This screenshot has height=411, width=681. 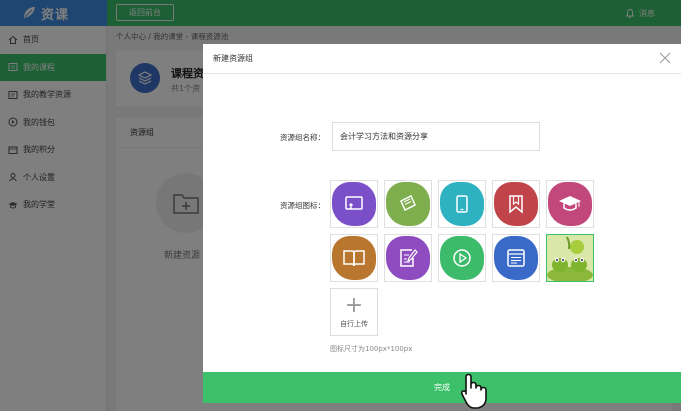 I want to click on group-name-input: 会计学习方法和资源分享, so click(x=436, y=136).